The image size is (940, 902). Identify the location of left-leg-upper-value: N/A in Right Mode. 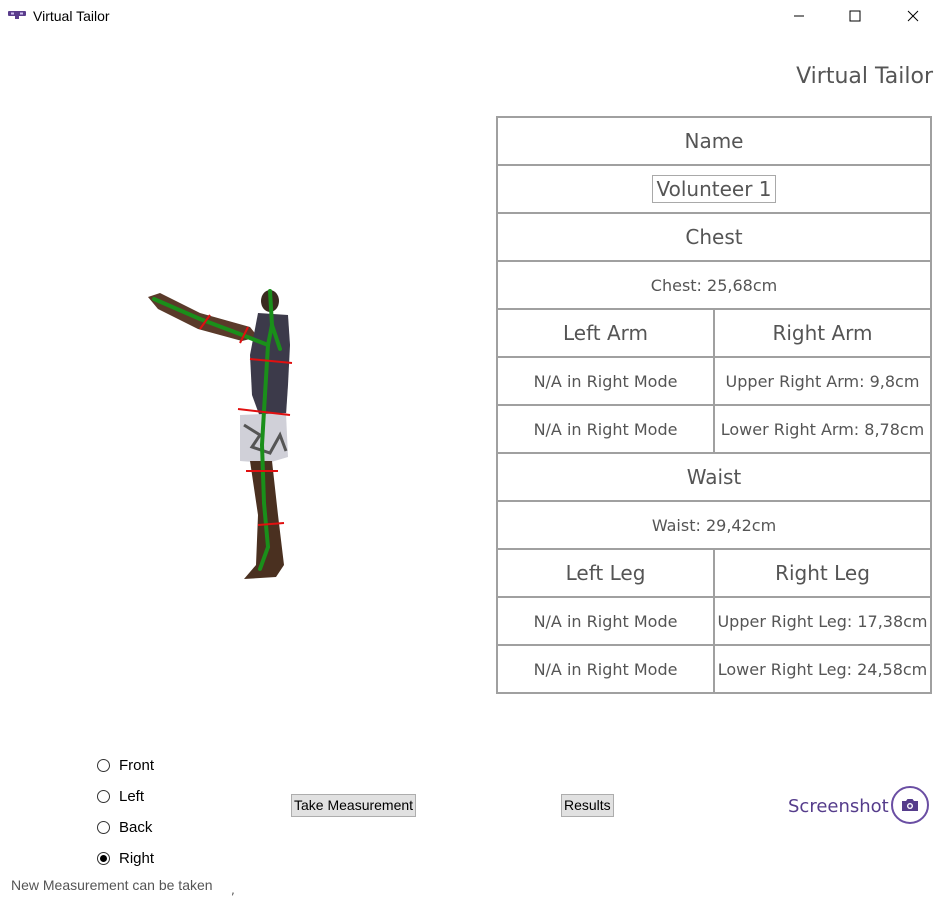
(605, 621).